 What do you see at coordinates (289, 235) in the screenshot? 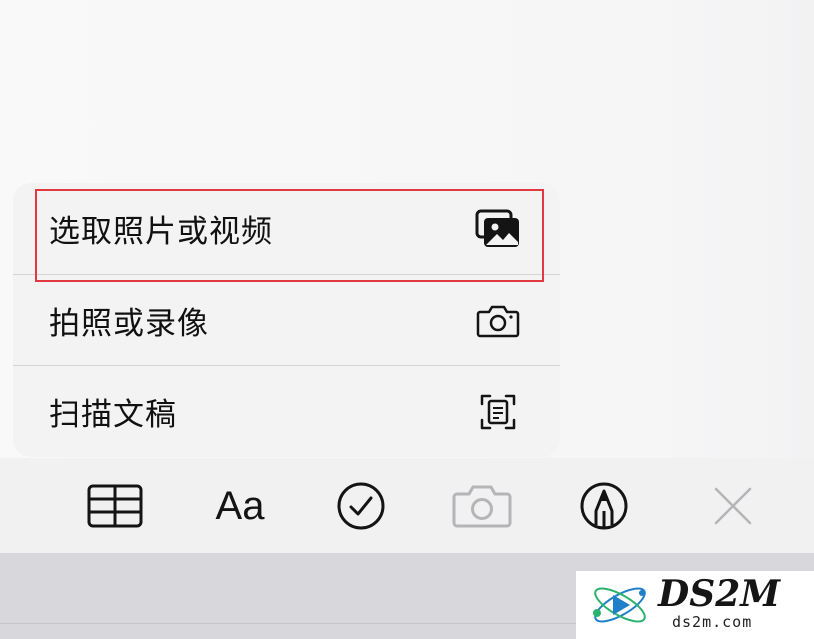
I see `highlight-box` at bounding box center [289, 235].